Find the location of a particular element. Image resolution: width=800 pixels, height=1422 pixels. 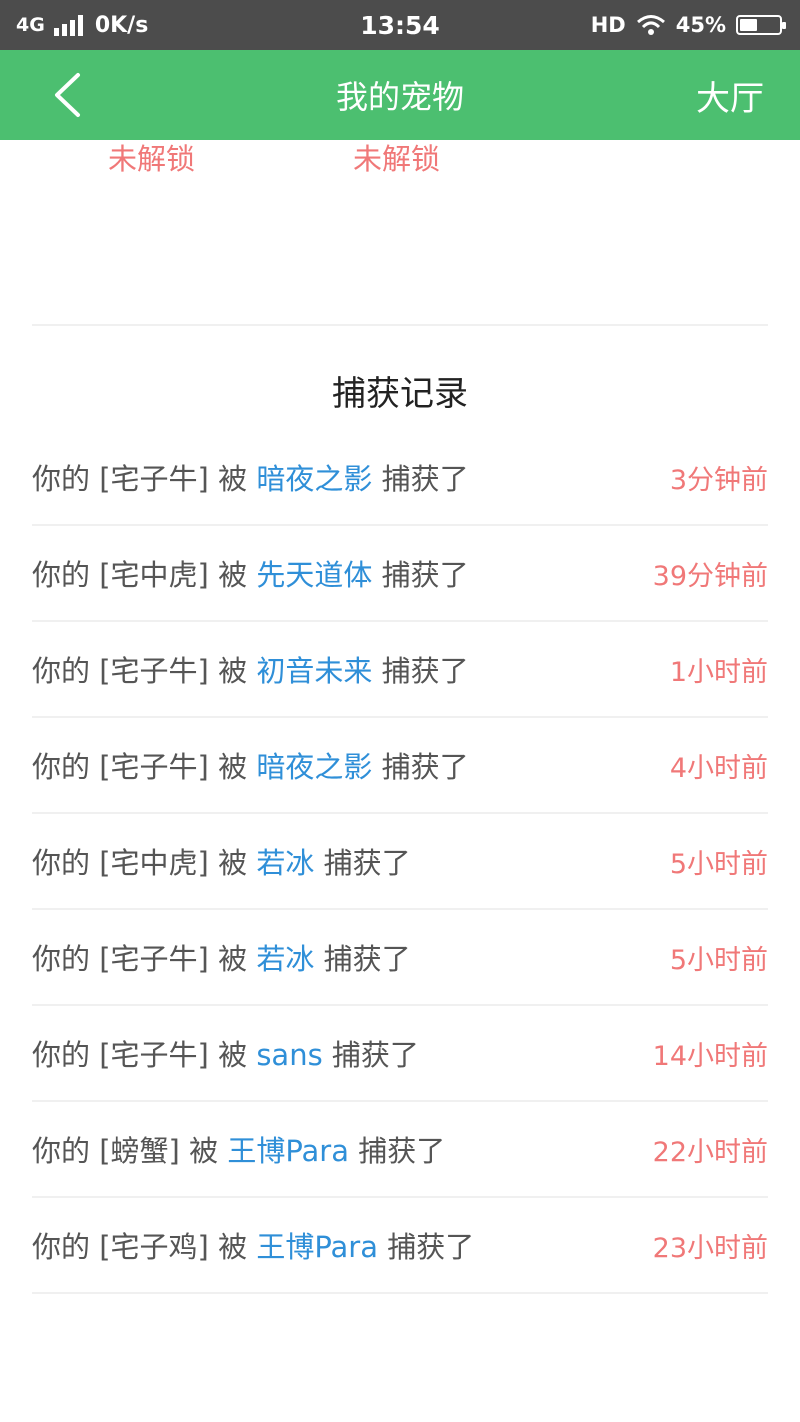

record-time: 1小时前 is located at coordinates (718, 672).